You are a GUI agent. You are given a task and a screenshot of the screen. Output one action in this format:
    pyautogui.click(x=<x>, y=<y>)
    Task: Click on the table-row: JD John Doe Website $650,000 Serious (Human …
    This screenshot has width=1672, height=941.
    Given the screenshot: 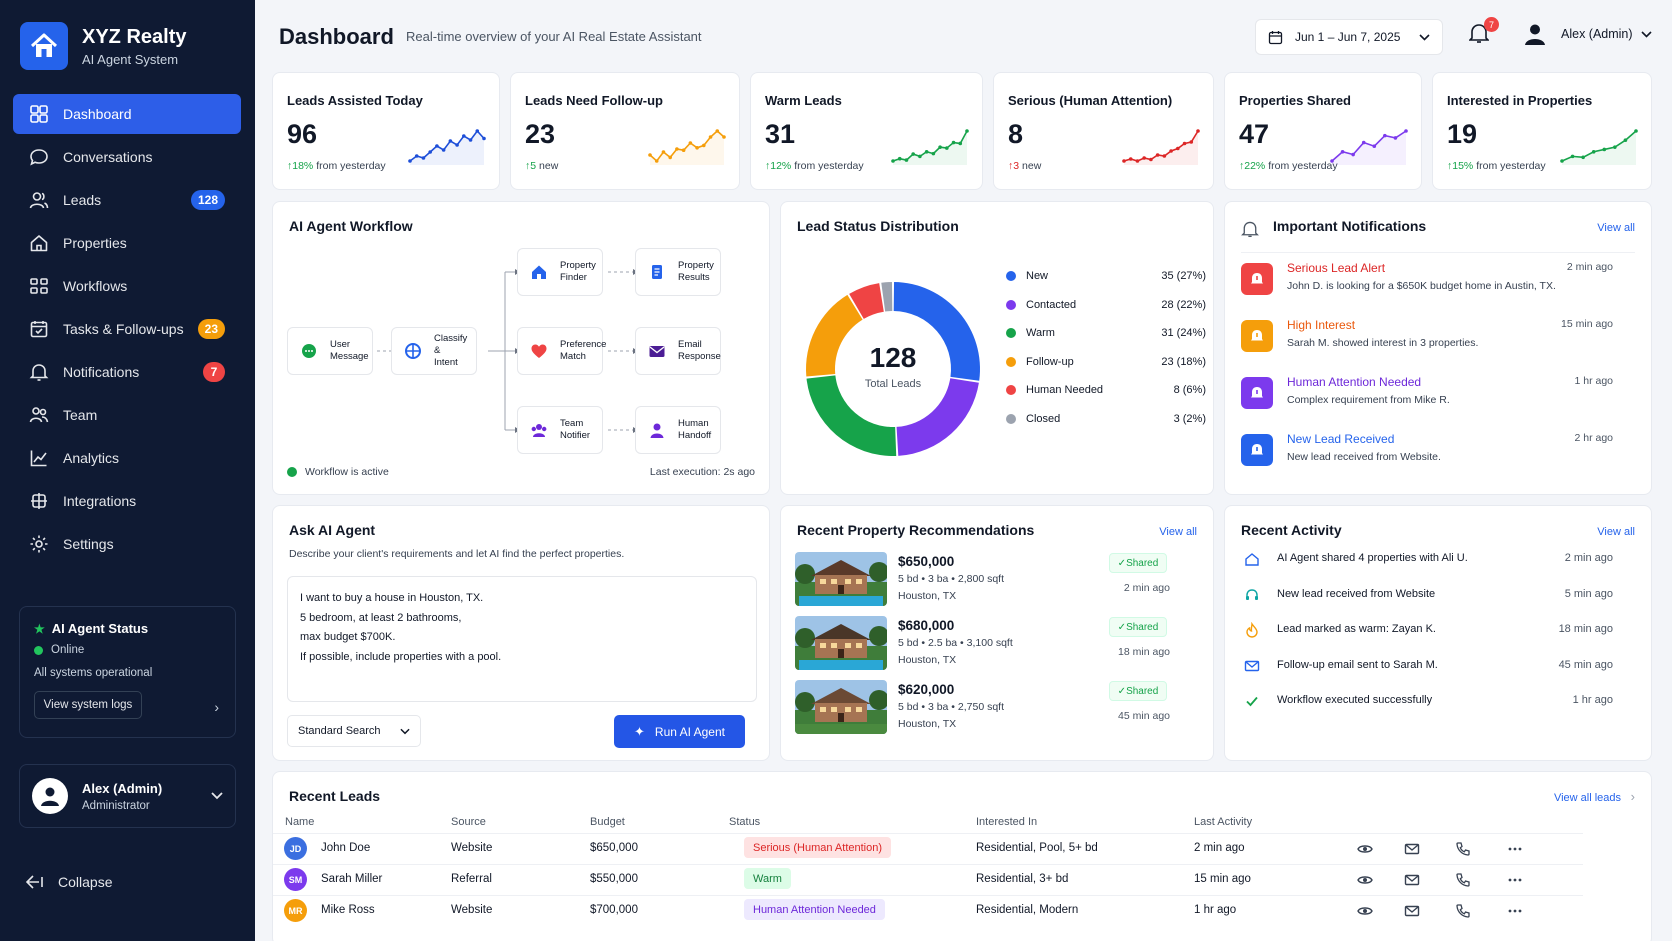 What is the action you would take?
    pyautogui.click(x=928, y=848)
    